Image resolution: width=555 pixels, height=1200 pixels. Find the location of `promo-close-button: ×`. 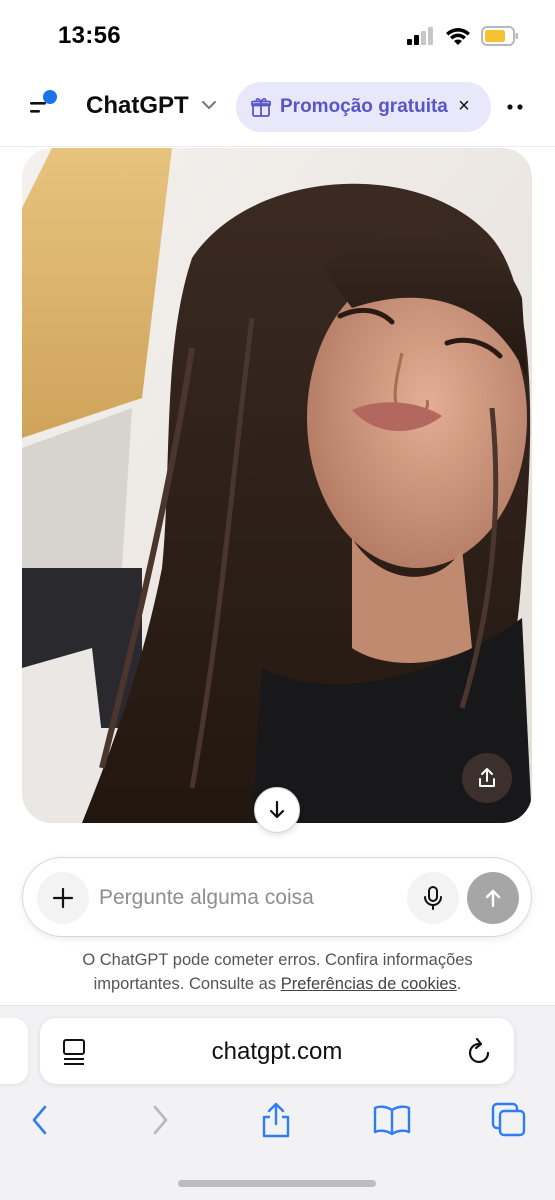

promo-close-button: × is located at coordinates (464, 106).